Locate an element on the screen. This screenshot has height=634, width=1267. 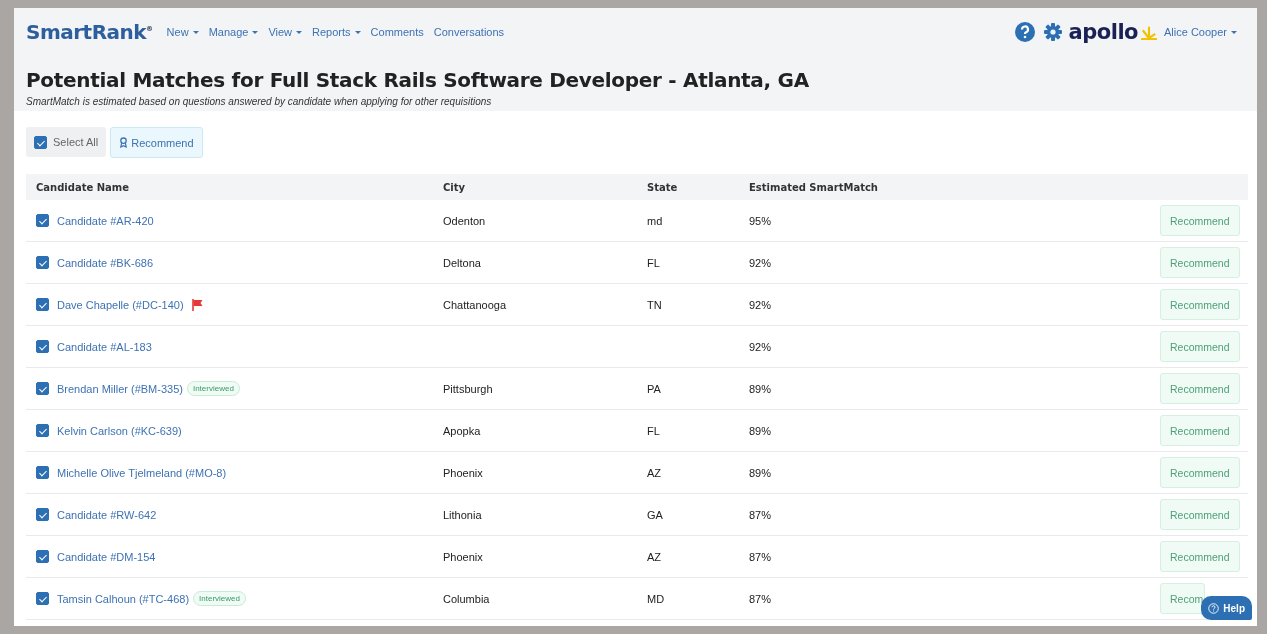
column-header: Estimated SmartMatch is located at coordinates (813, 187).